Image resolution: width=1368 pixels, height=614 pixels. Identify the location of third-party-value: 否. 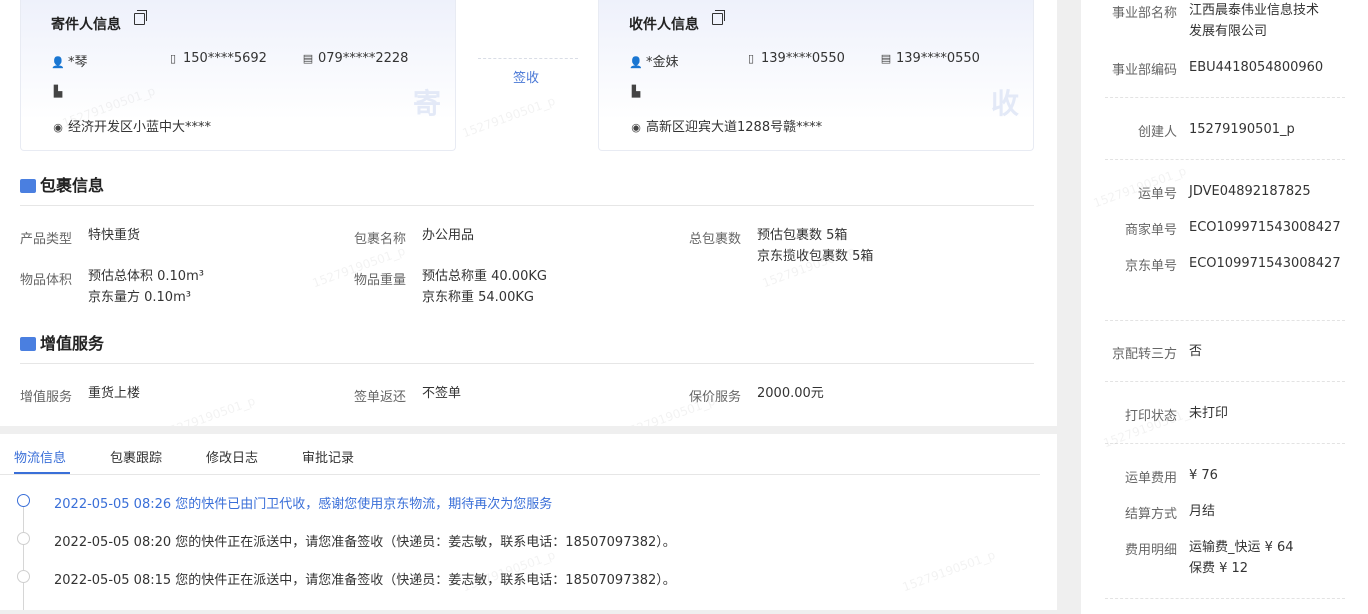
(1196, 351).